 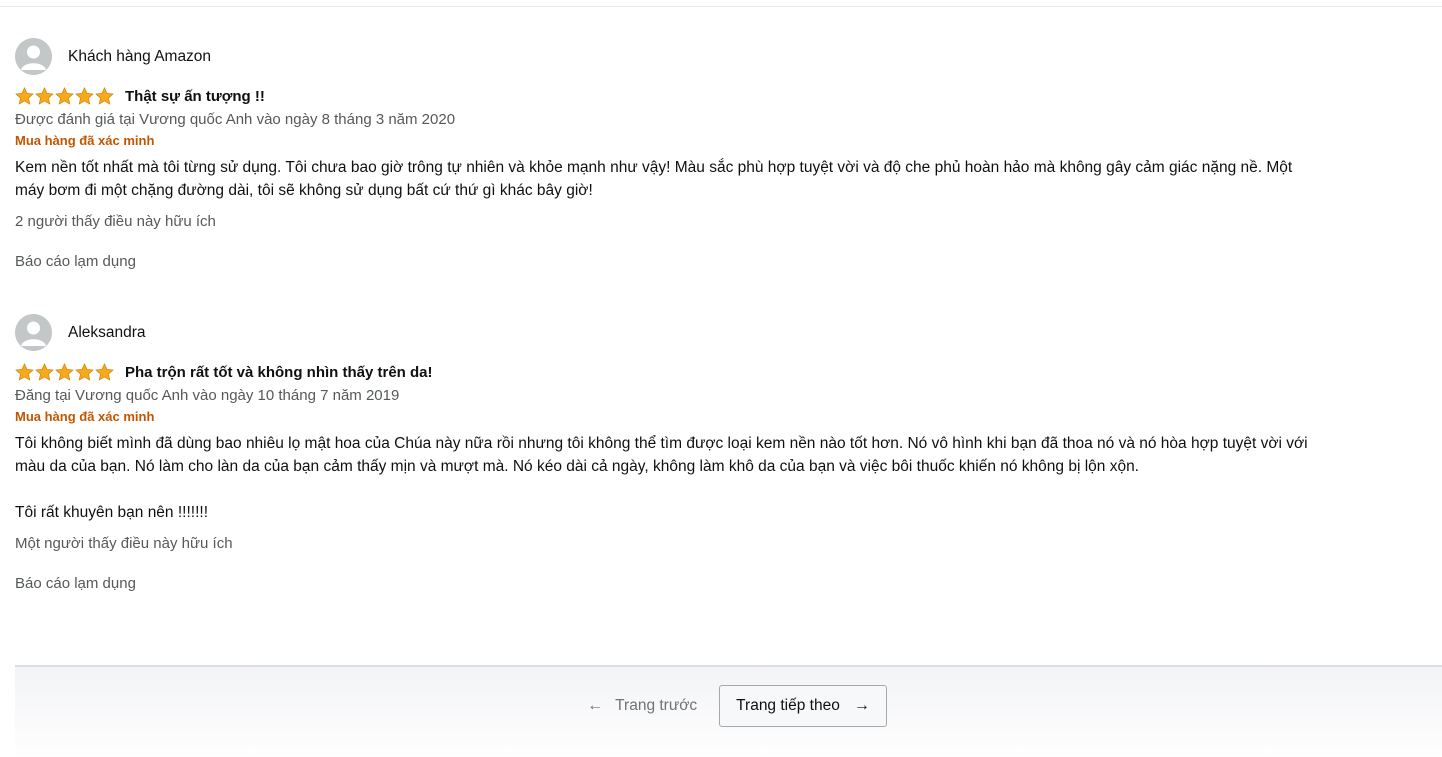 I want to click on reviewer-name: Khách hàng Amazon, so click(x=139, y=57).